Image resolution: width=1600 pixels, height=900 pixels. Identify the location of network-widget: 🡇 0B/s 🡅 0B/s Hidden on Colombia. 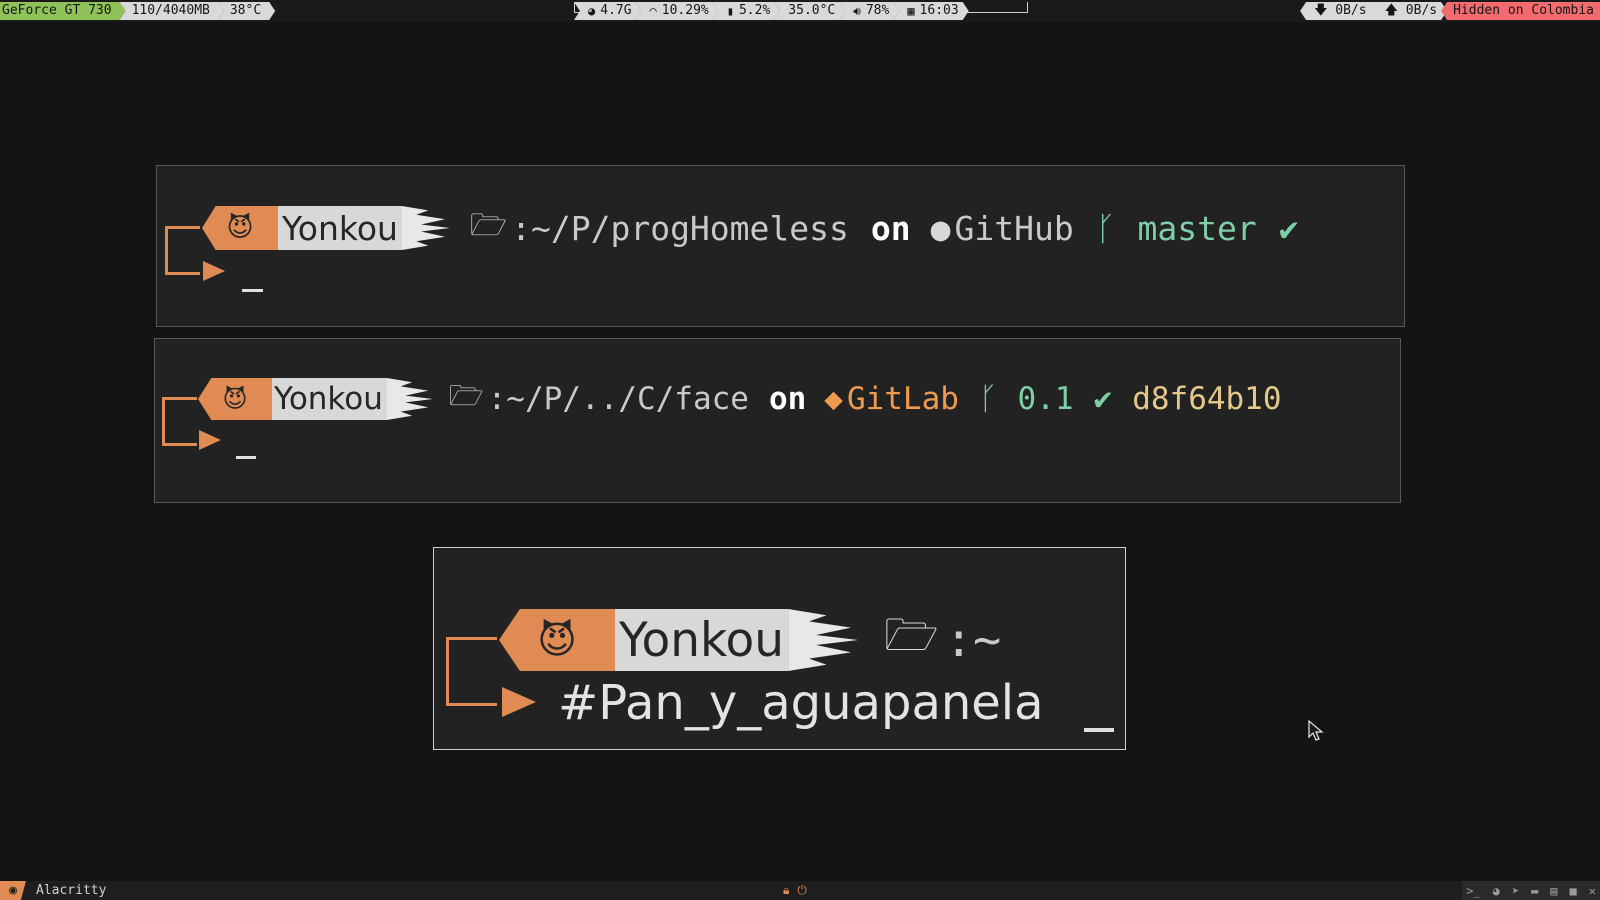
(1450, 11).